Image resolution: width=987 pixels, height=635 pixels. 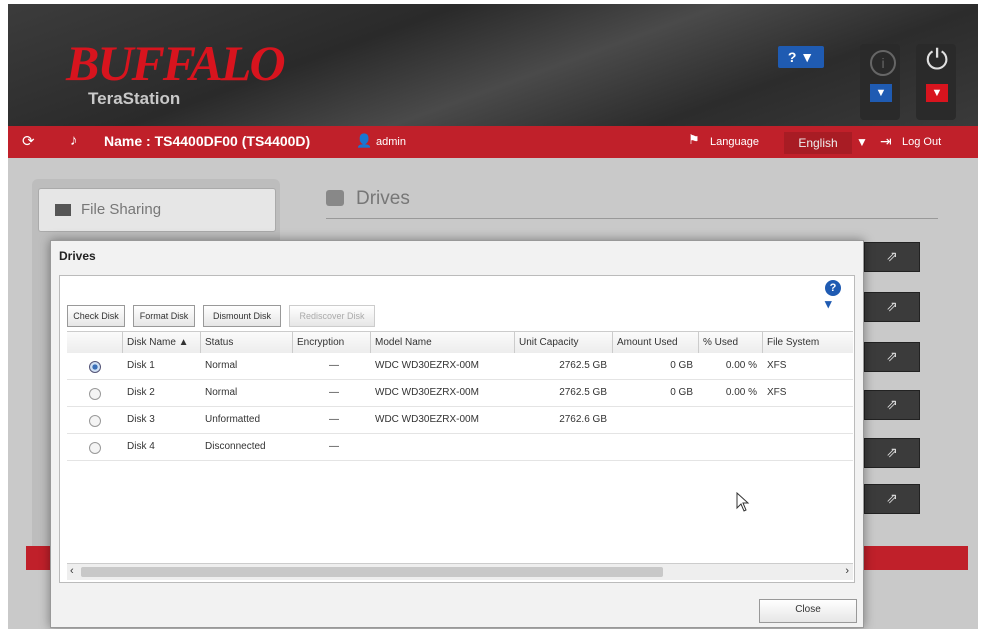 What do you see at coordinates (141, 419) in the screenshot?
I see `disk-name-cell: Disk 3` at bounding box center [141, 419].